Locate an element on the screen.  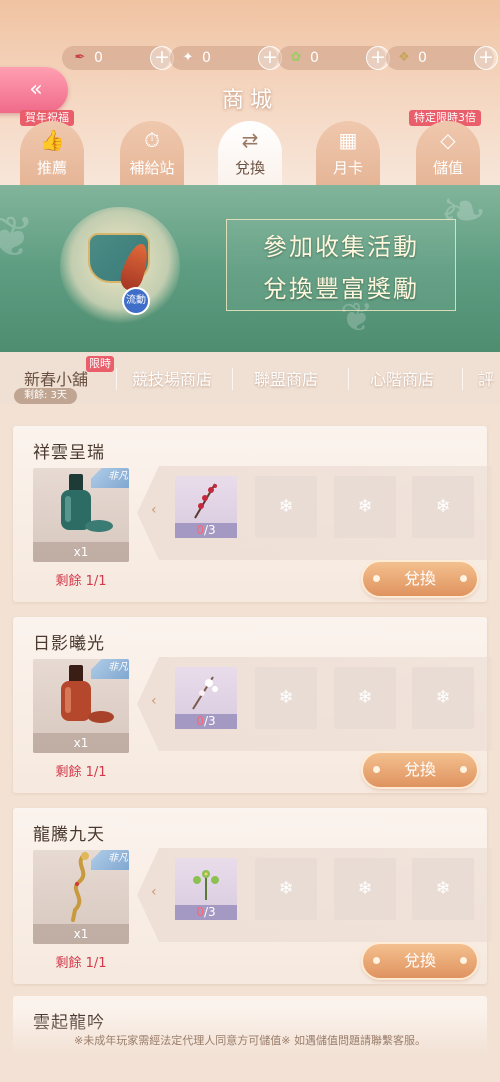
tab-label: 兌換 is located at coordinates (249, 168).